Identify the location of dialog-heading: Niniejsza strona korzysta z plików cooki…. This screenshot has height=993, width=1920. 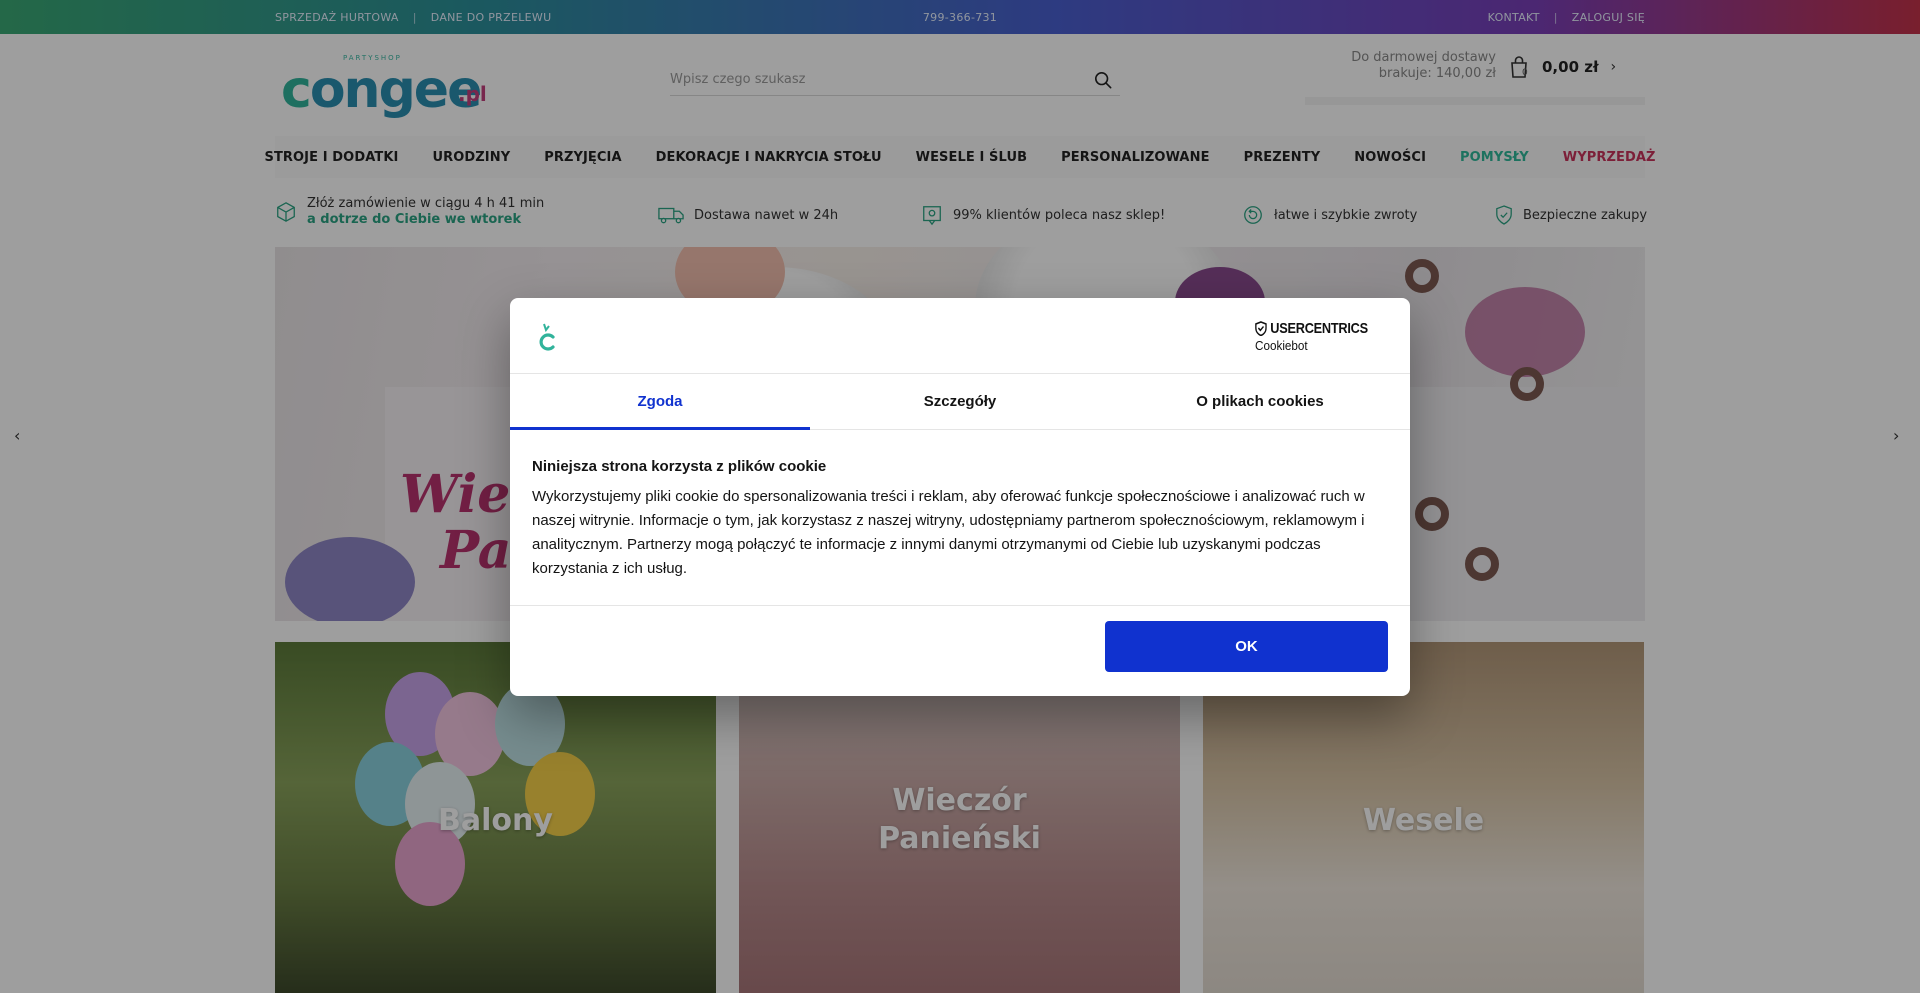
(679, 466).